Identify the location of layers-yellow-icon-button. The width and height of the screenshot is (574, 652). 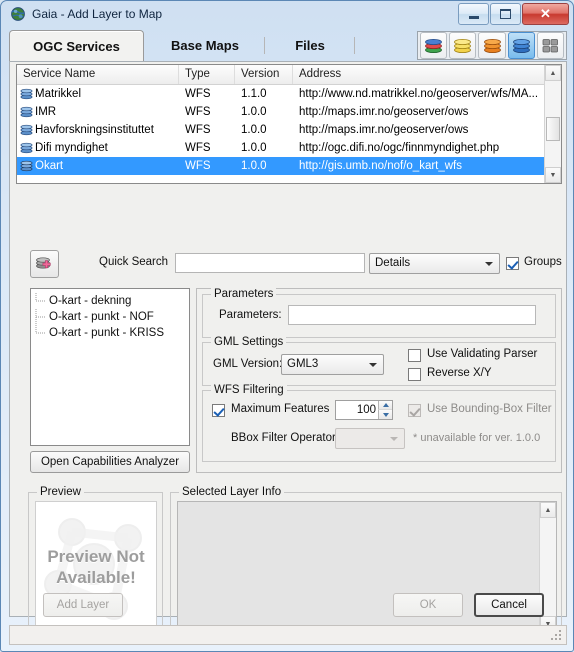
(463, 45).